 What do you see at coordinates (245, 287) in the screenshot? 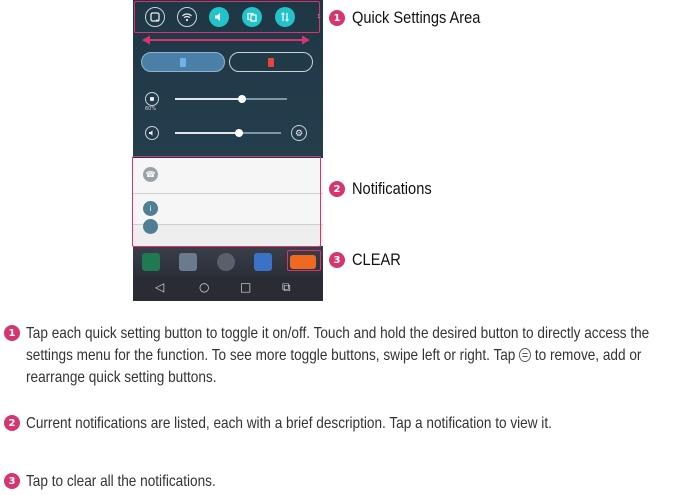
I see `recents-icon: □` at bounding box center [245, 287].